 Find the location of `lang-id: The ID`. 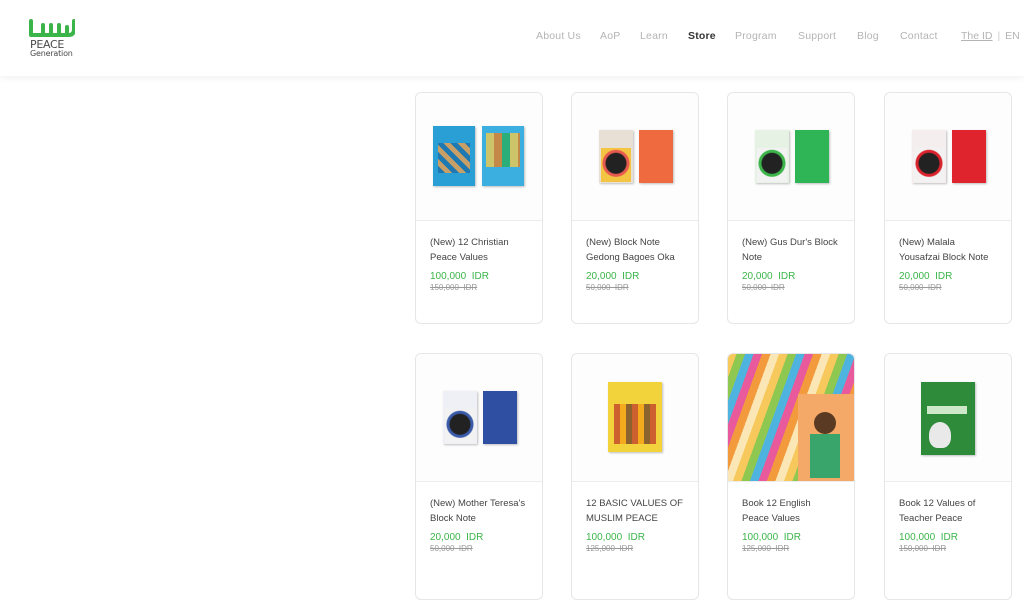

lang-id: The ID is located at coordinates (977, 36).